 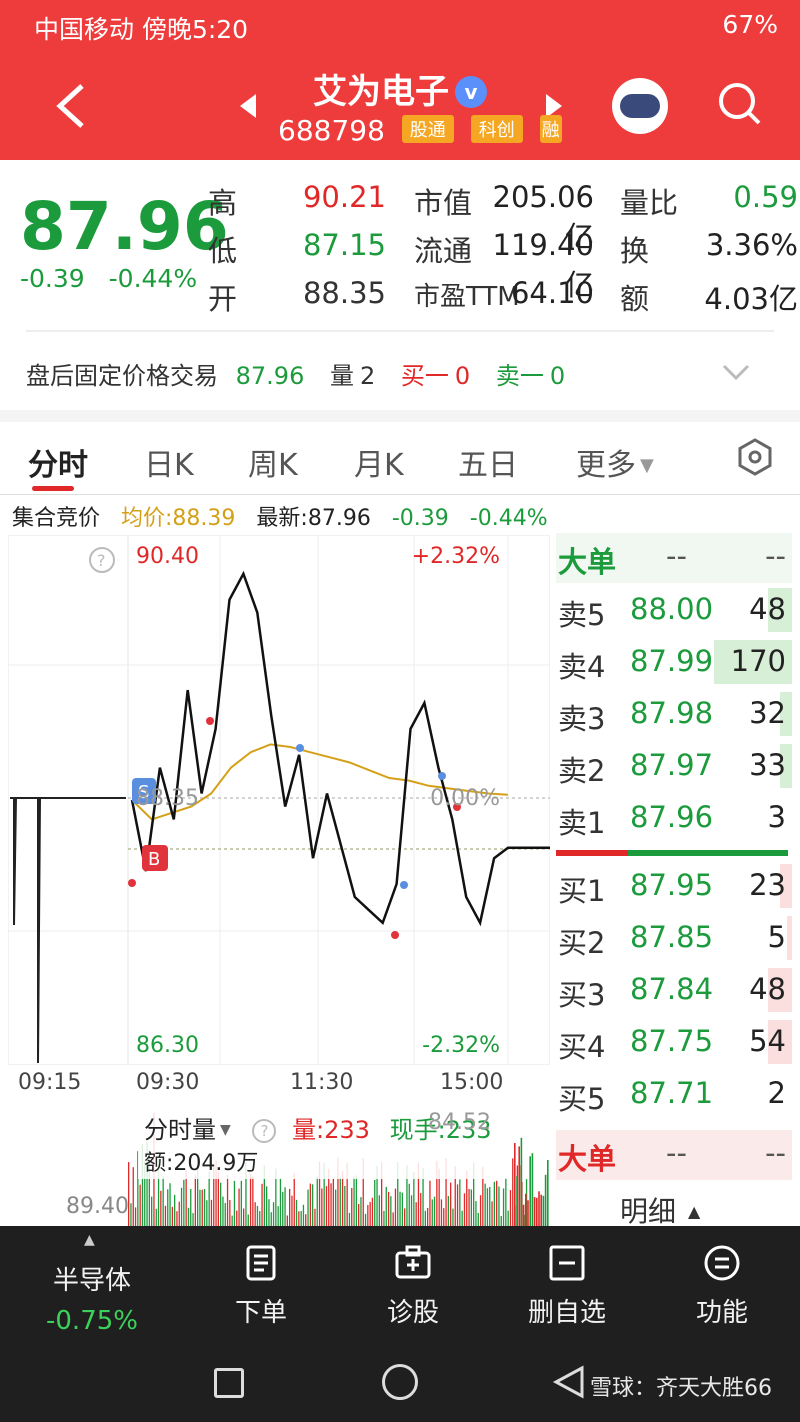 I want to click on info-change-pct: -0.44%, so click(x=508, y=518).